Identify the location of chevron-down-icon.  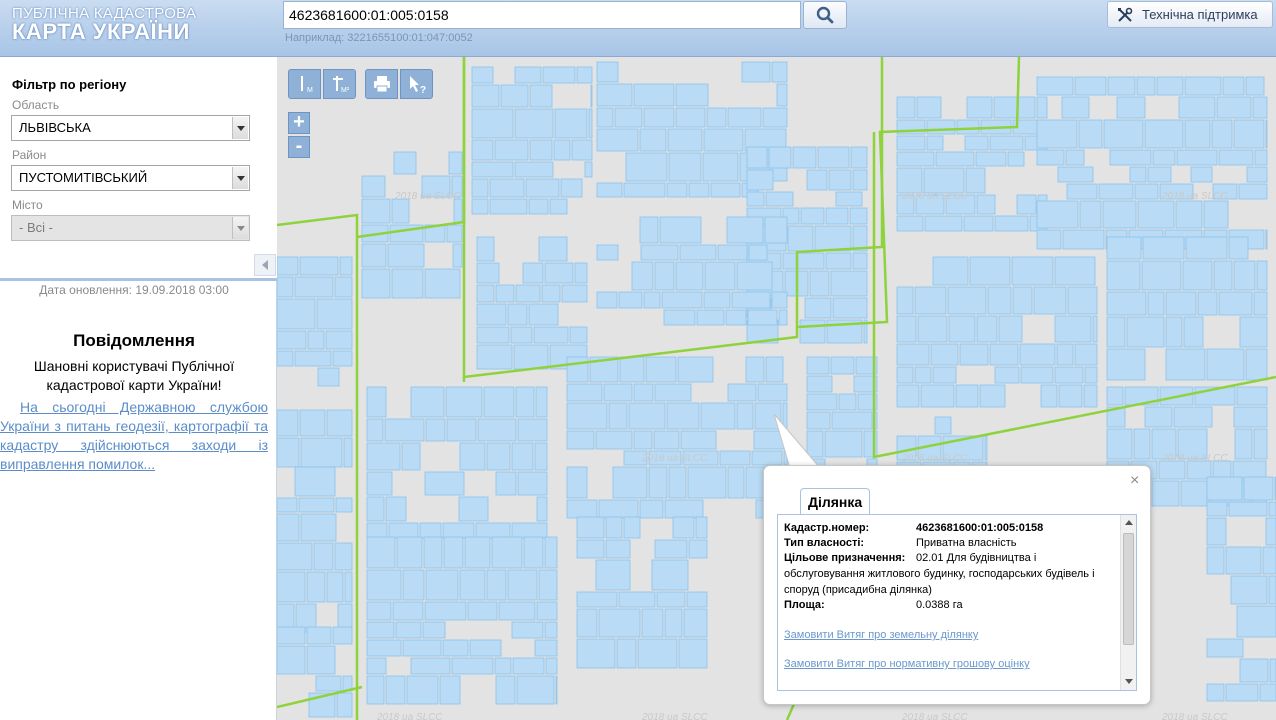
(240, 228).